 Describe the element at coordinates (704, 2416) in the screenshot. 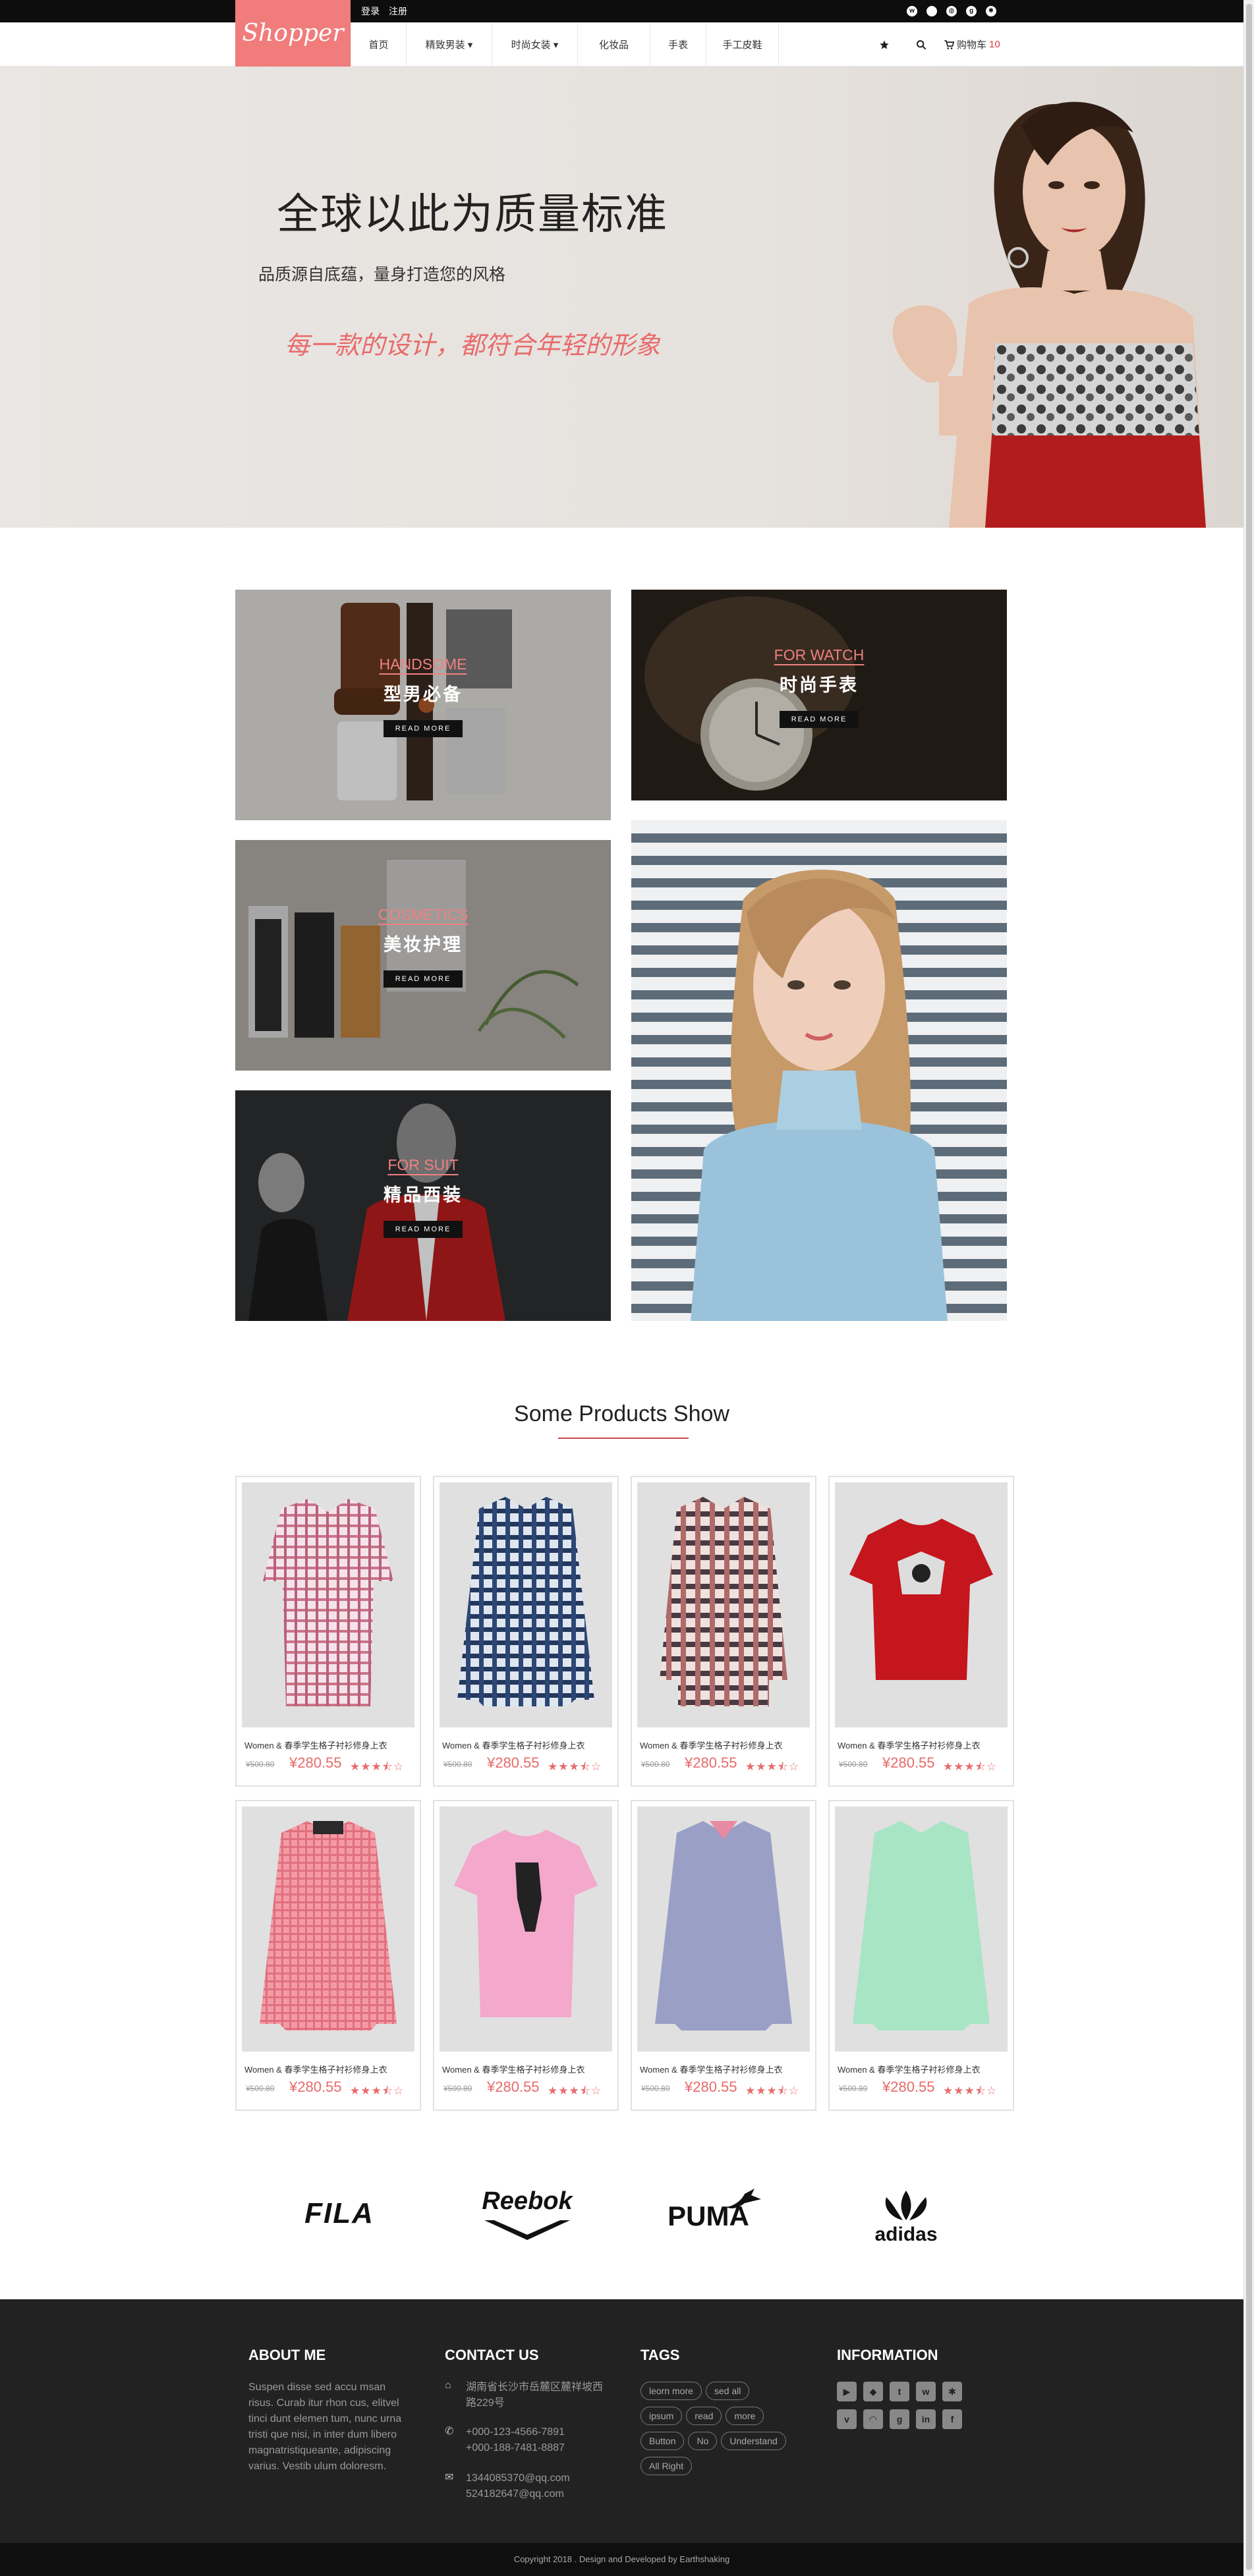

I see `tag-link: read` at that location.